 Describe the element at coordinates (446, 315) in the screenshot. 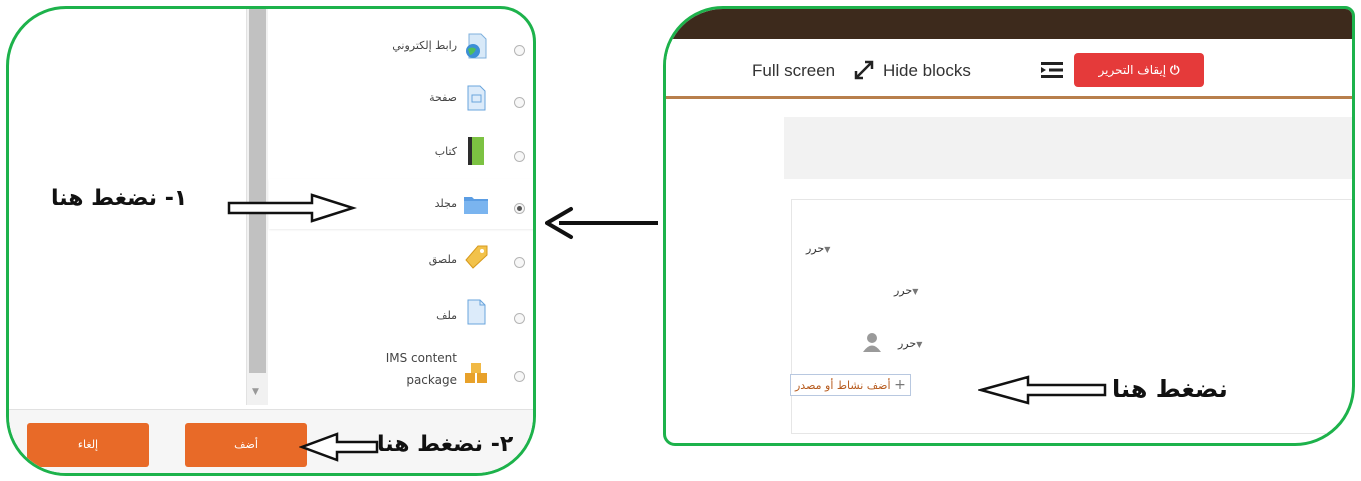

I see `module-label: ملف` at that location.